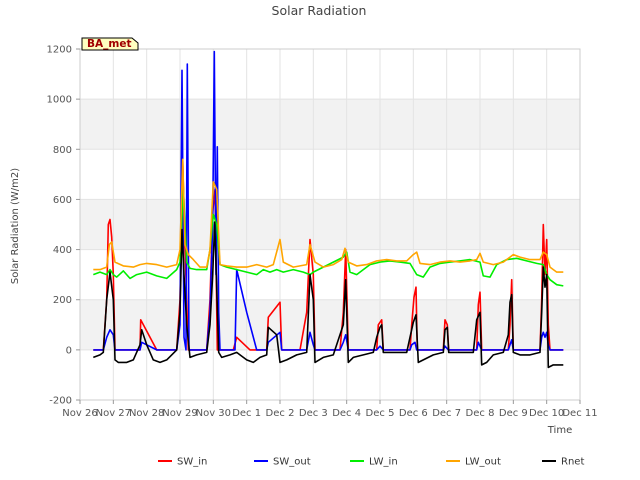 The height and width of the screenshot is (480, 640). I want to click on x-tick-label: Dec 5, so click(380, 413).